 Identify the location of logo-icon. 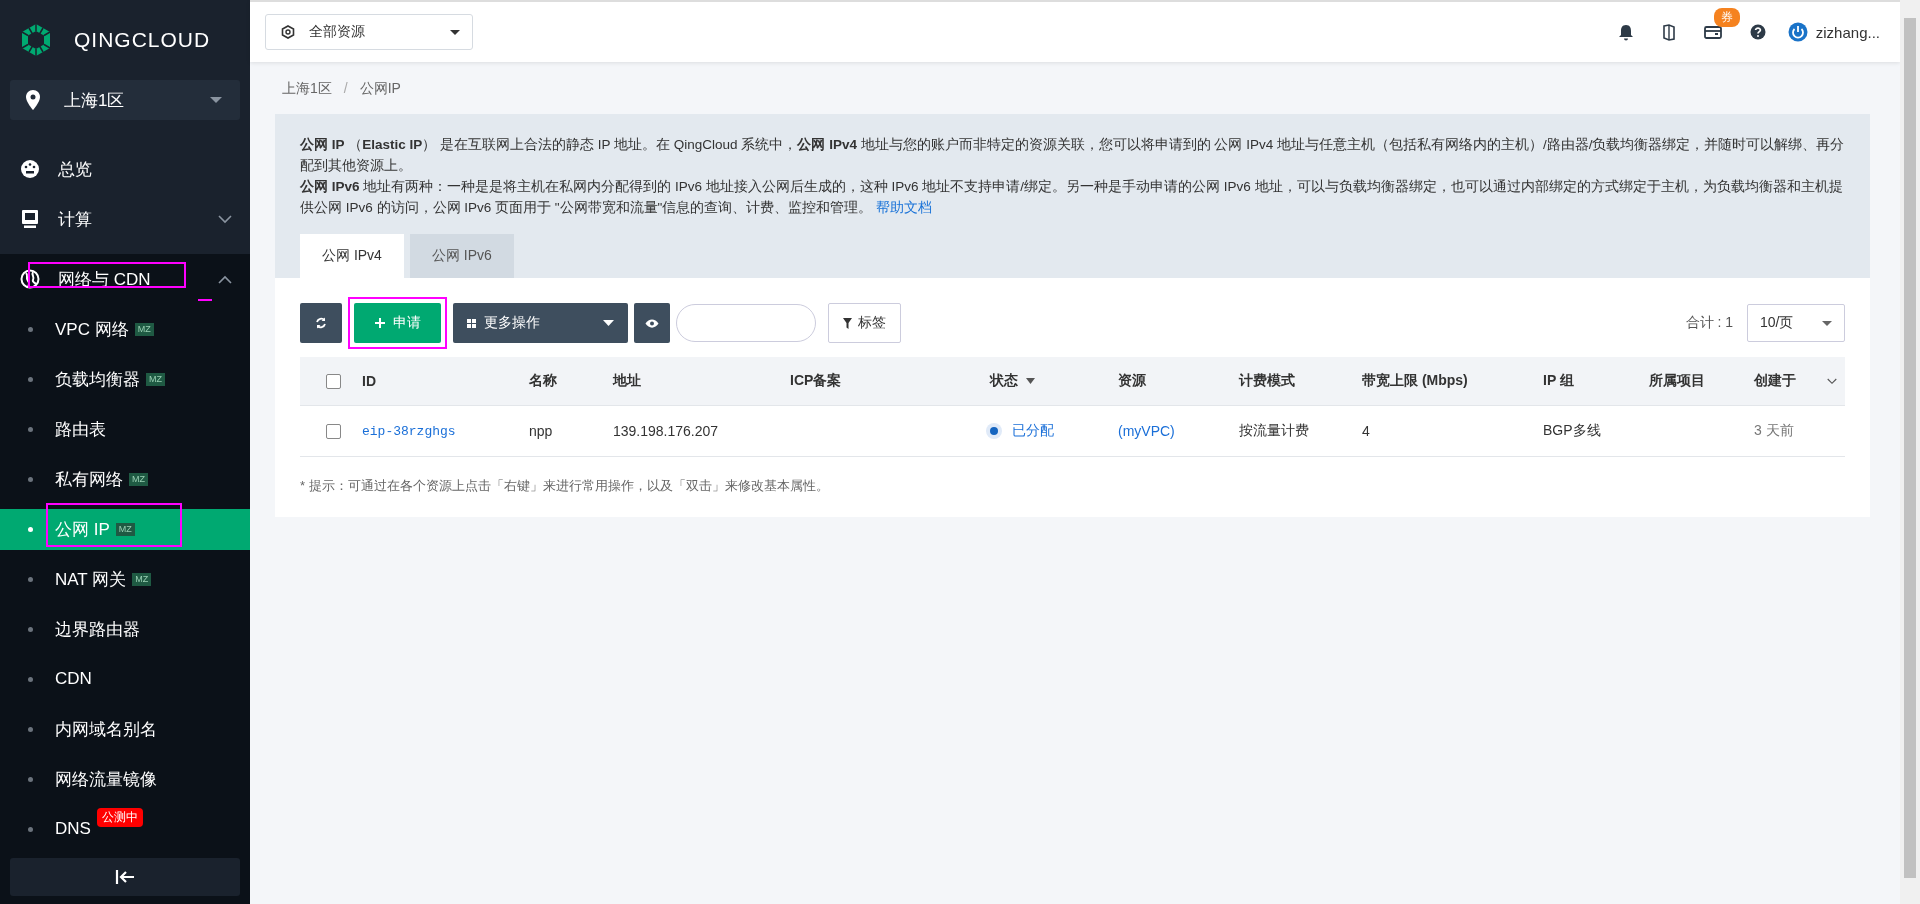
(36, 40).